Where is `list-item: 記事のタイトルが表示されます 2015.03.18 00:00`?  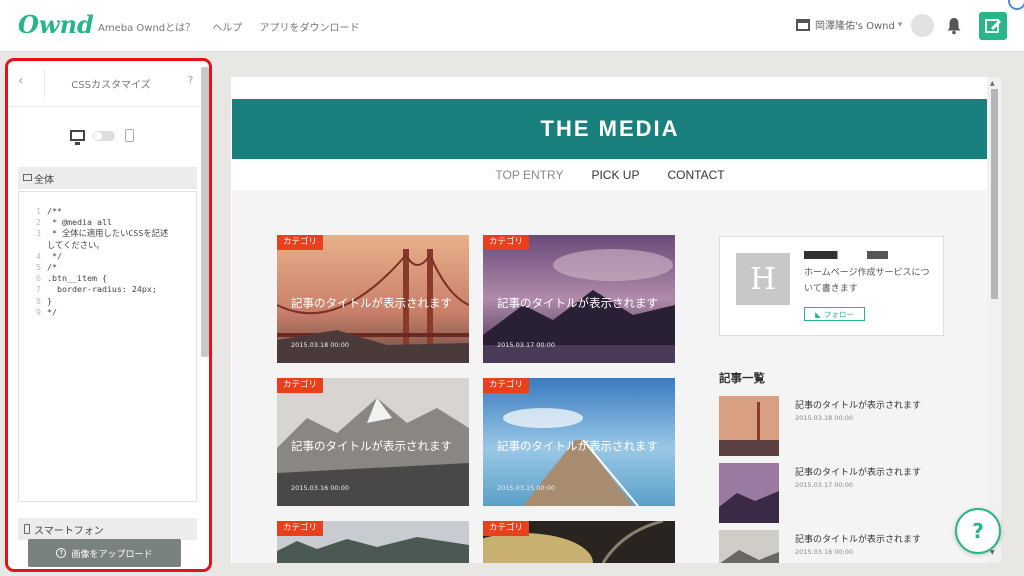
list-item: 記事のタイトルが表示されます 2015.03.18 00:00 is located at coordinates (834, 427).